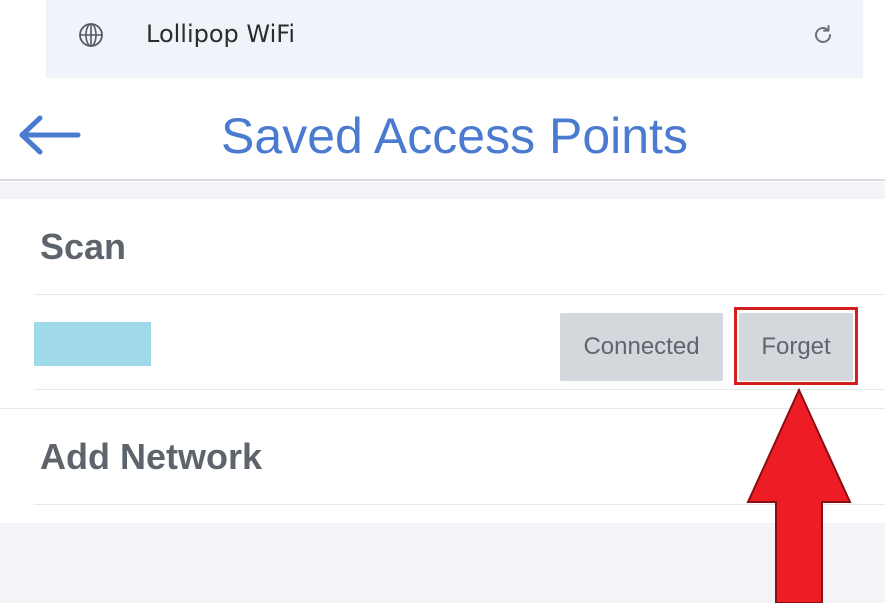 The height and width of the screenshot is (603, 885). I want to click on divider, so click(459, 294).